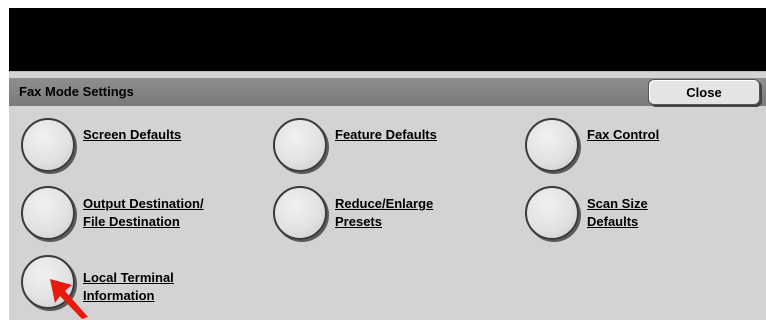 The width and height of the screenshot is (766, 320). Describe the element at coordinates (48, 145) in the screenshot. I see `screen-defaults-radio-button` at that location.